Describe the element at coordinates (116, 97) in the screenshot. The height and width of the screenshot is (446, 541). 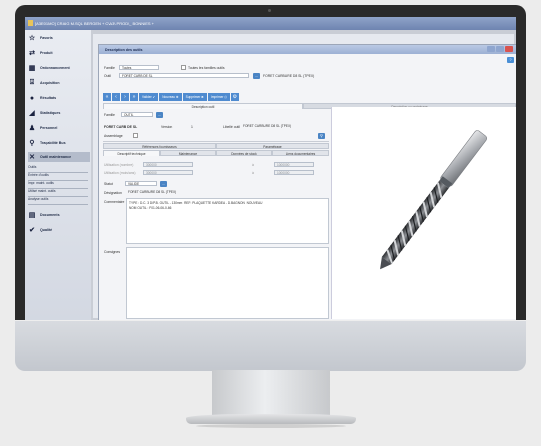
I see `prev-record-button: ‹` at that location.